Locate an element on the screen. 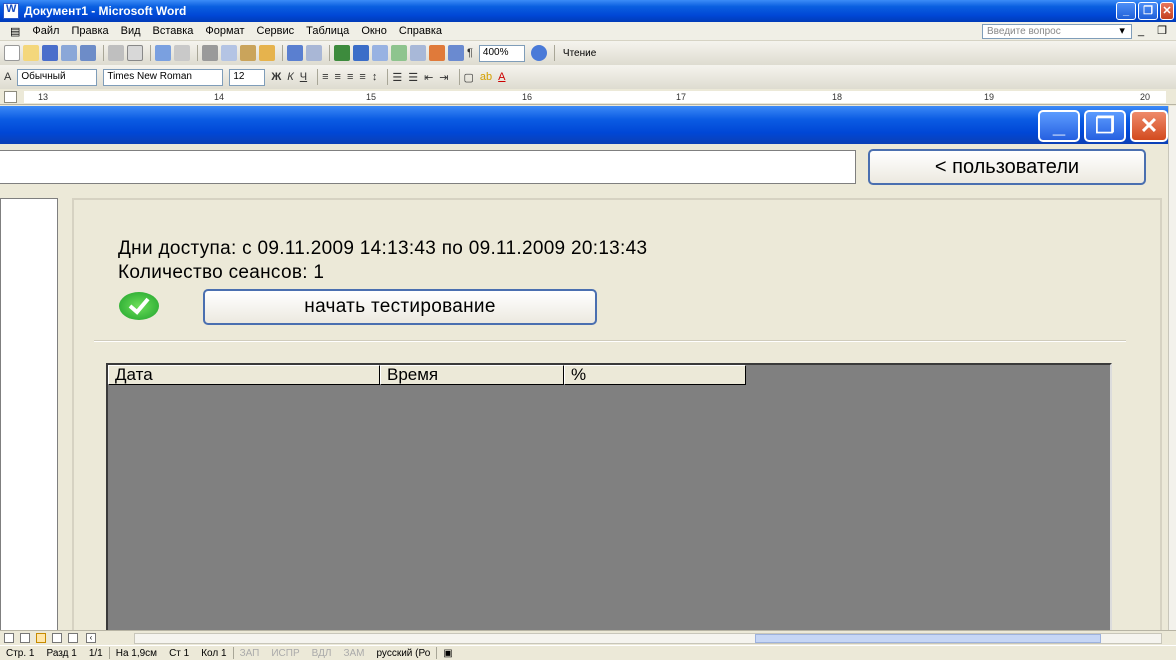  status-page: Стр. 1 is located at coordinates (20, 653).